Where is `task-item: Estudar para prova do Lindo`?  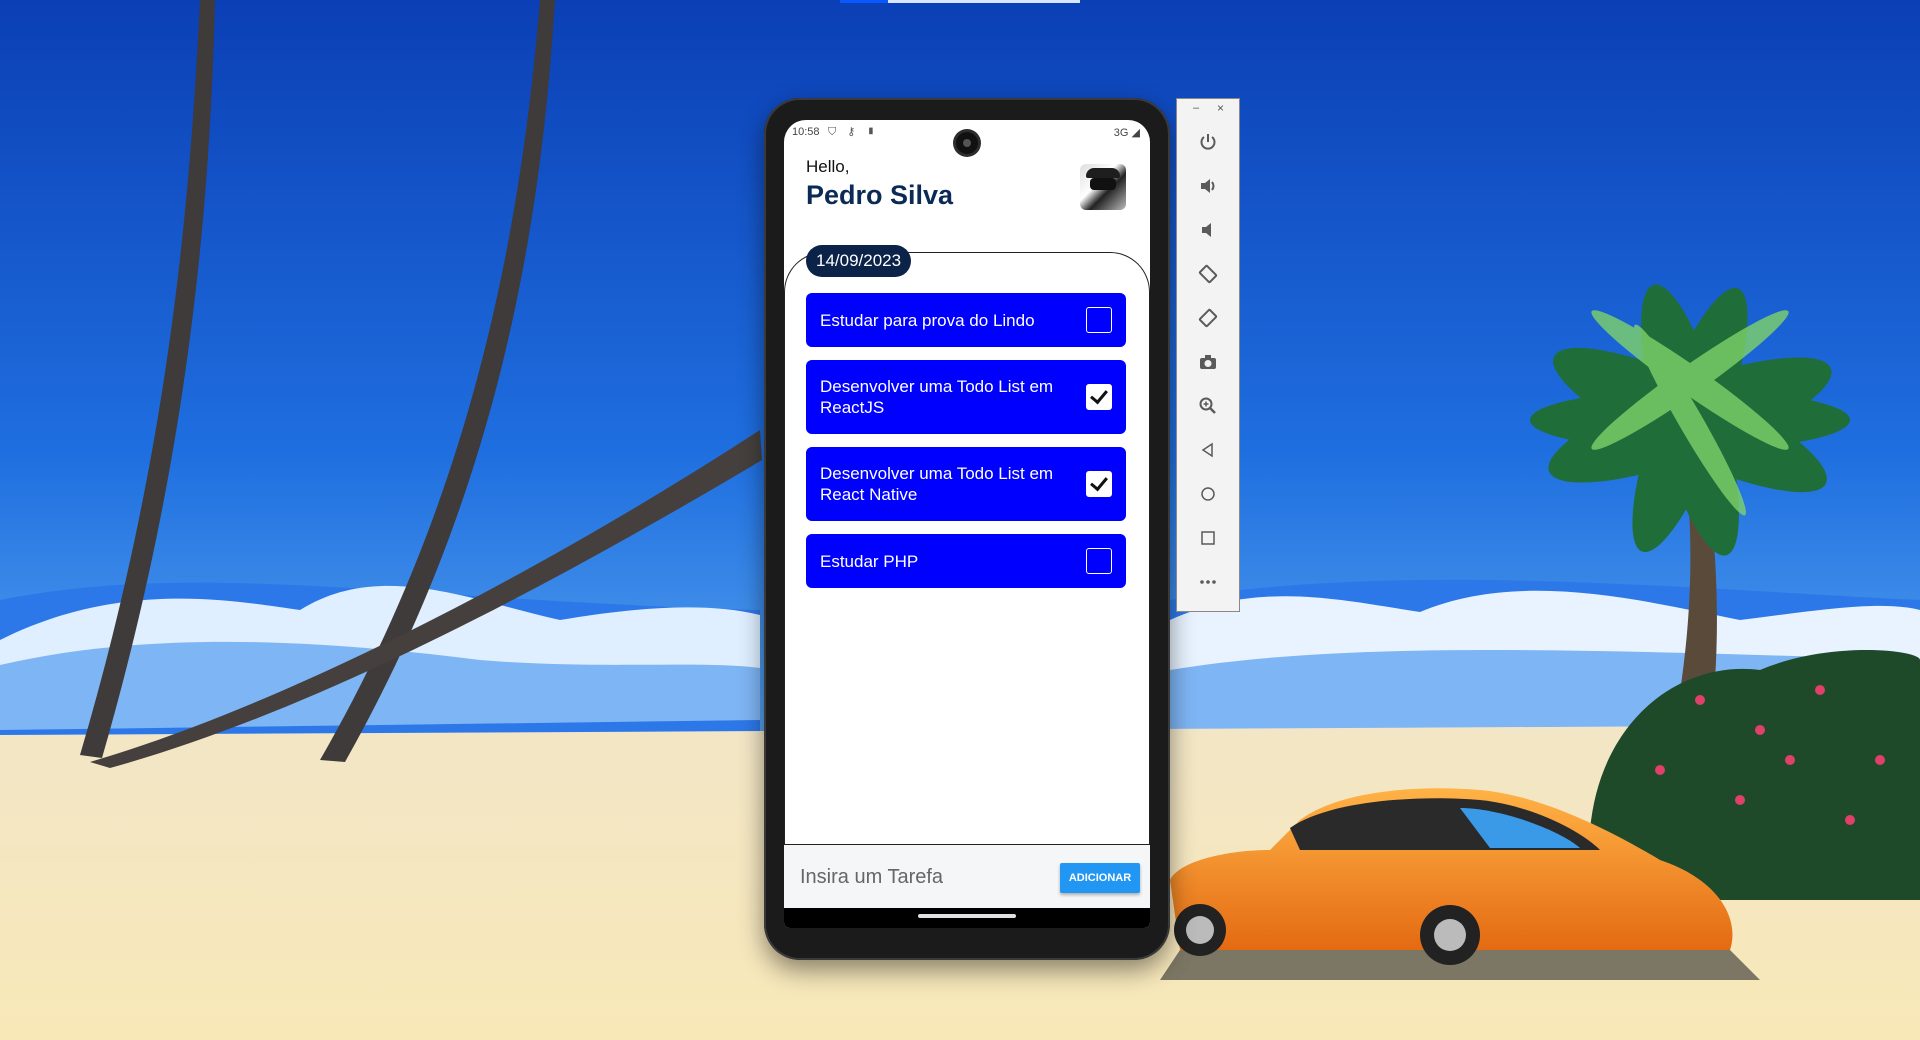
task-item: Estudar para prova do Lindo is located at coordinates (966, 320).